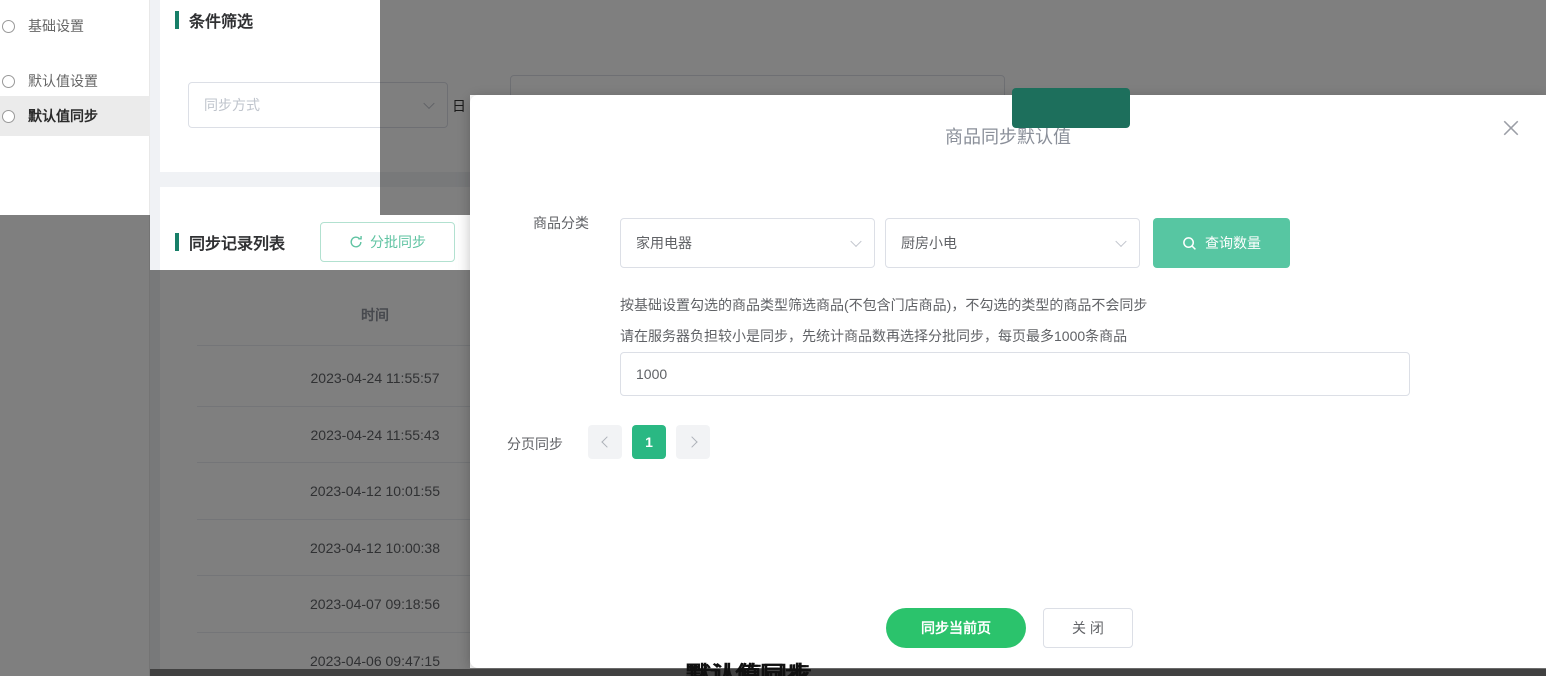 This screenshot has width=1546, height=676. I want to click on records-section-header: 同步记录列表, so click(230, 242).